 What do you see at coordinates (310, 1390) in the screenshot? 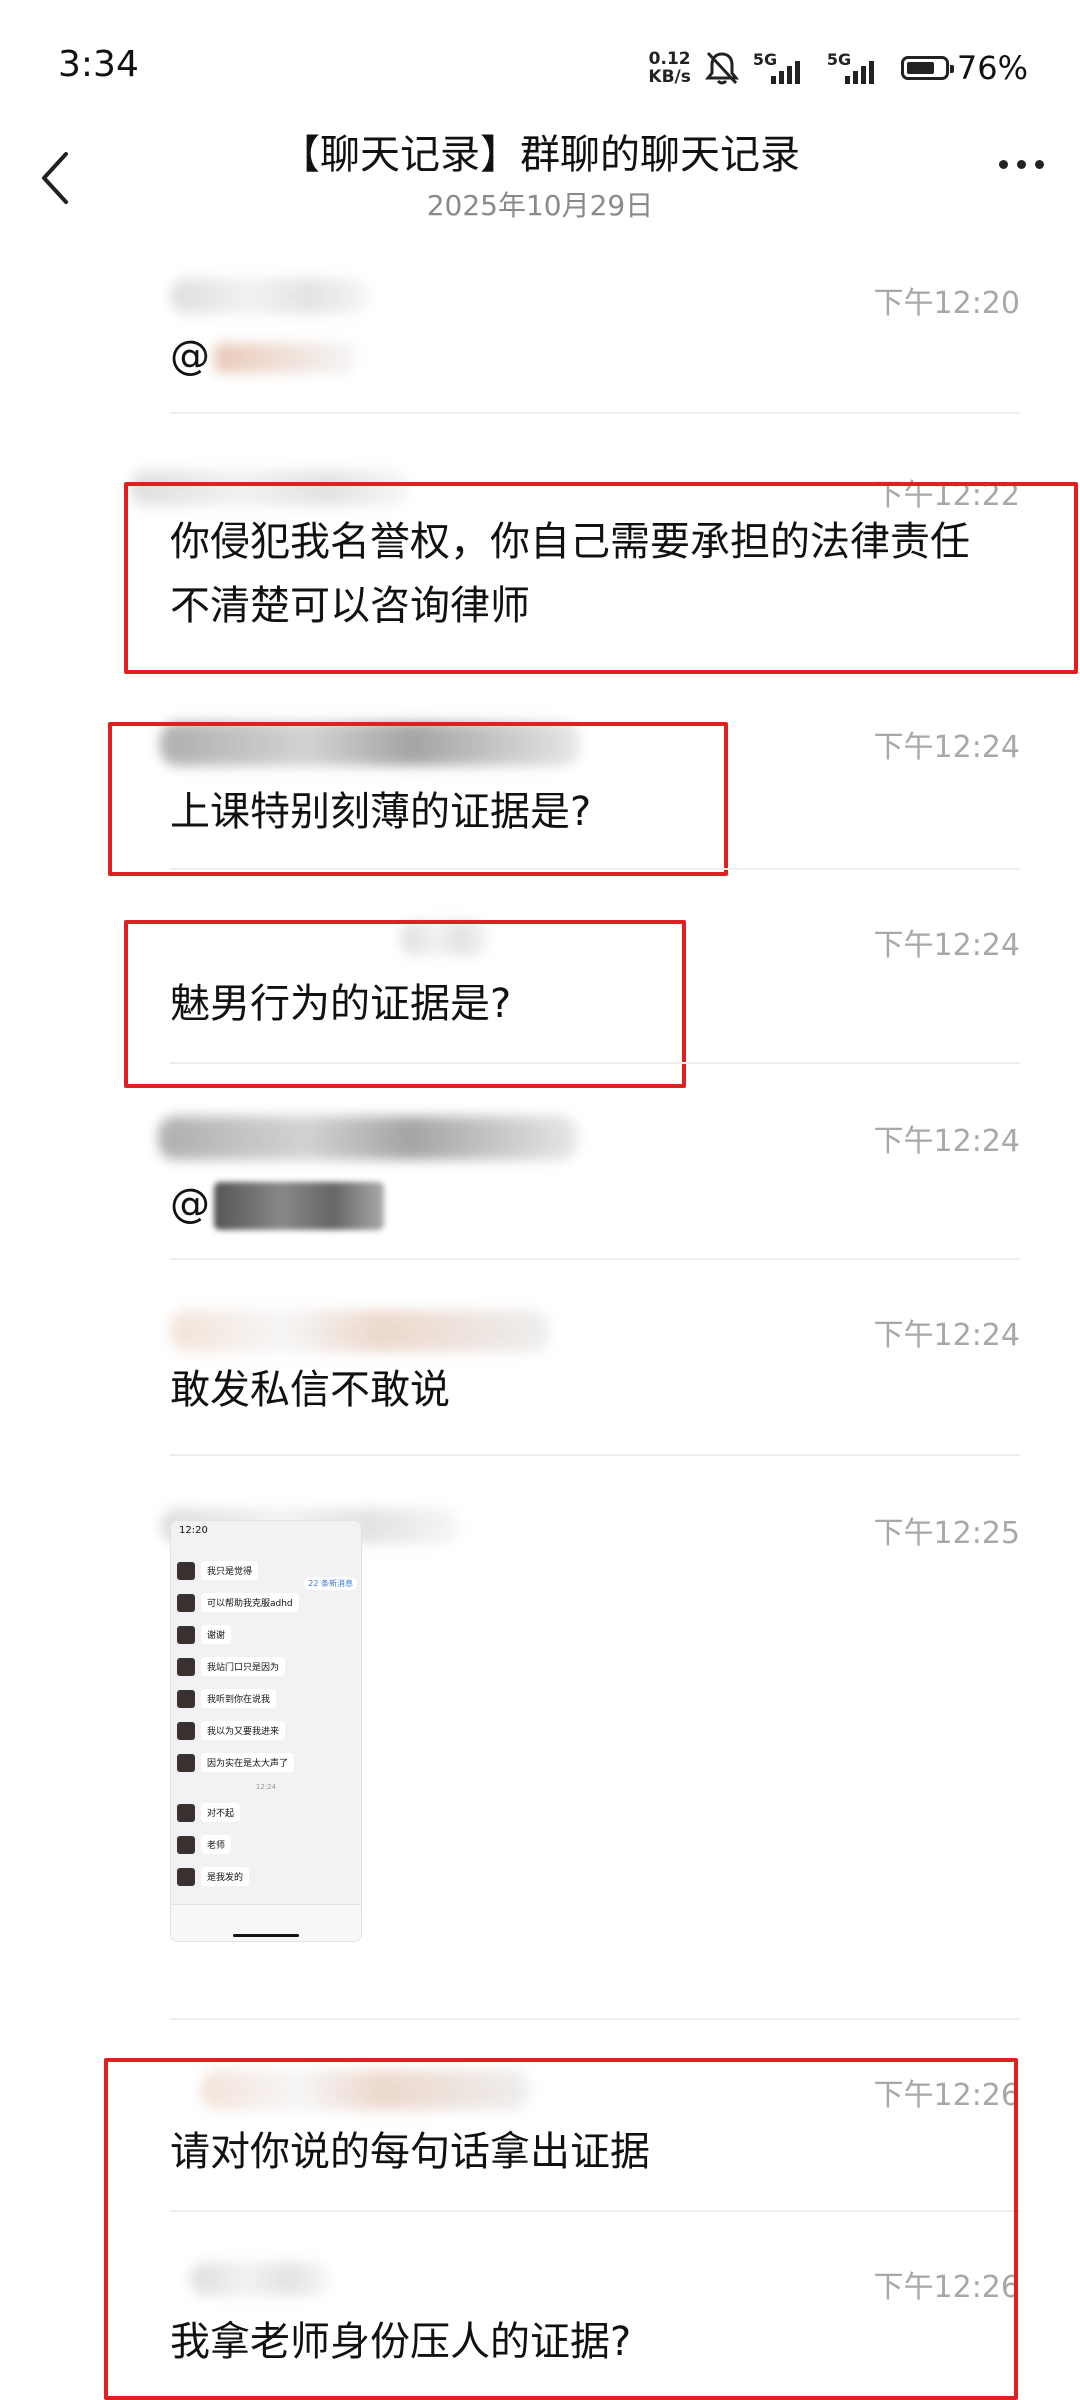
I see `message-text: 敢发私信不敢说` at bounding box center [310, 1390].